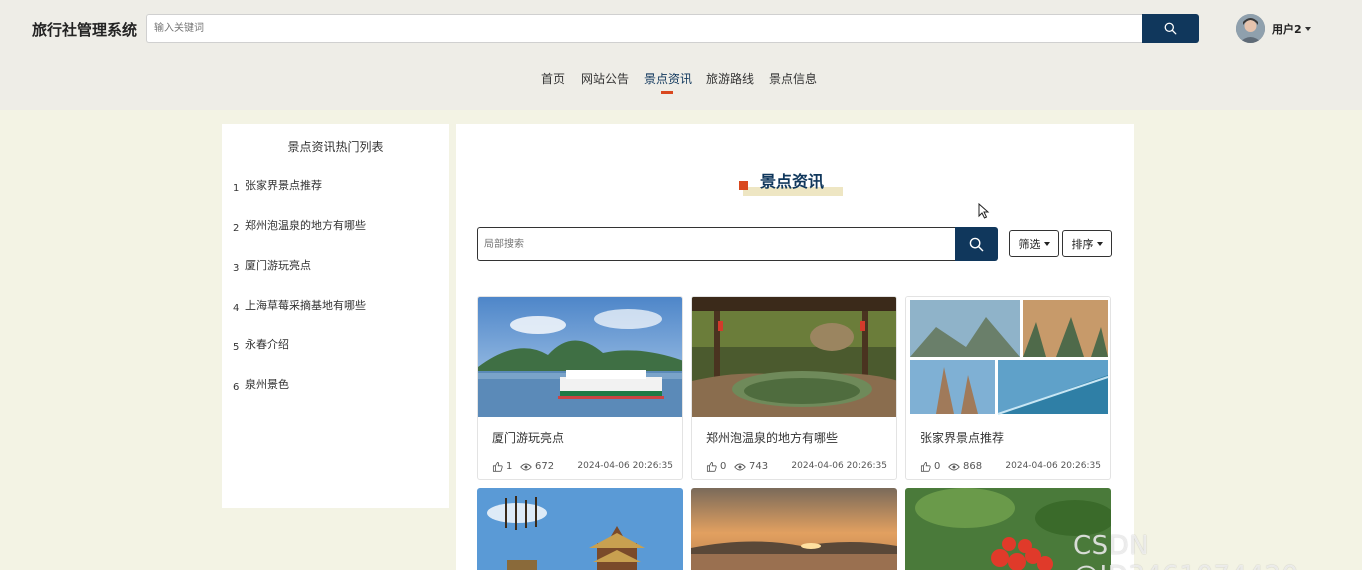 The height and width of the screenshot is (570, 1362). What do you see at coordinates (772, 438) in the screenshot?
I see `card-title: 郑州泡温泉的地方有哪些` at bounding box center [772, 438].